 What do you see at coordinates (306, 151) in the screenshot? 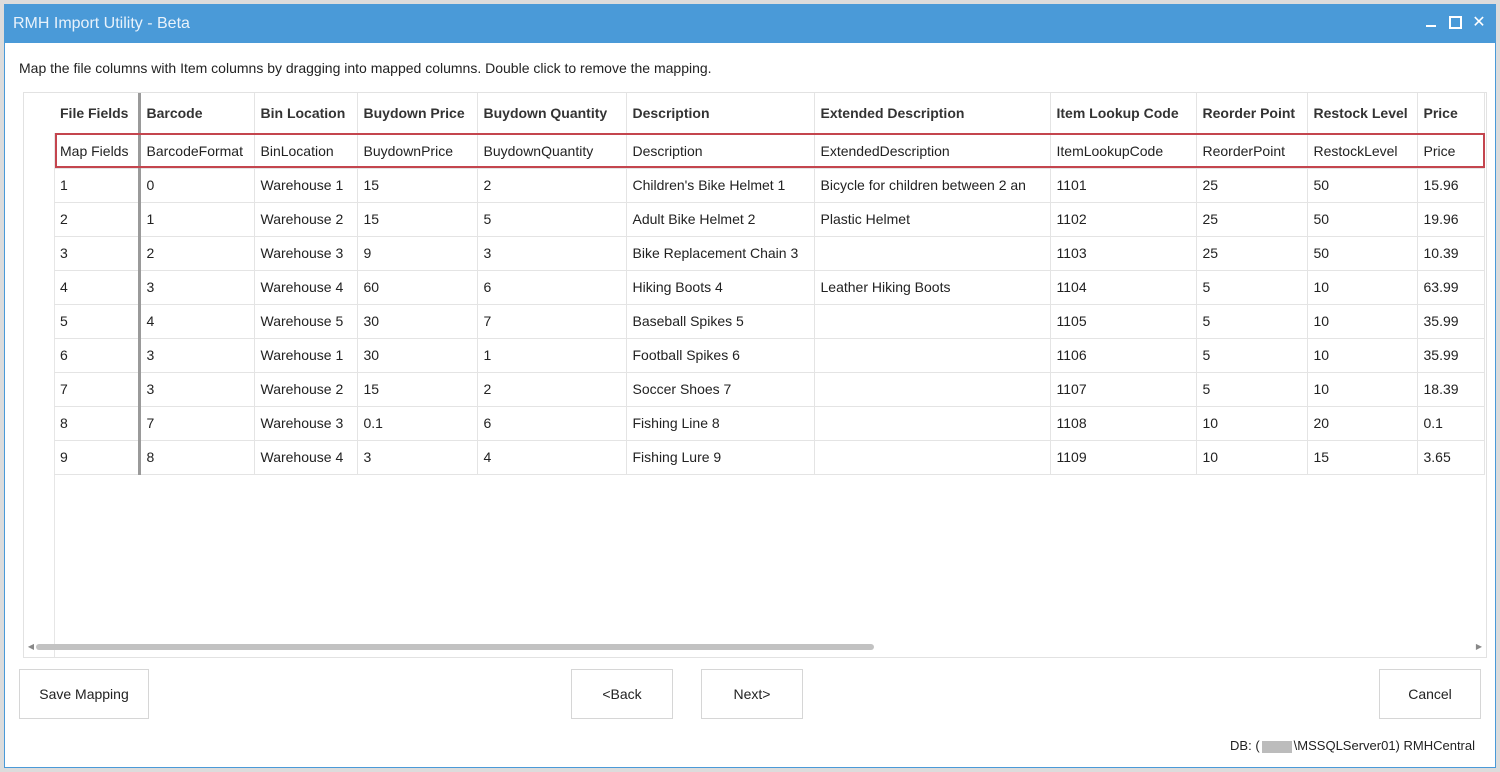
I see `mapped-field-cell: BinLocation` at bounding box center [306, 151].